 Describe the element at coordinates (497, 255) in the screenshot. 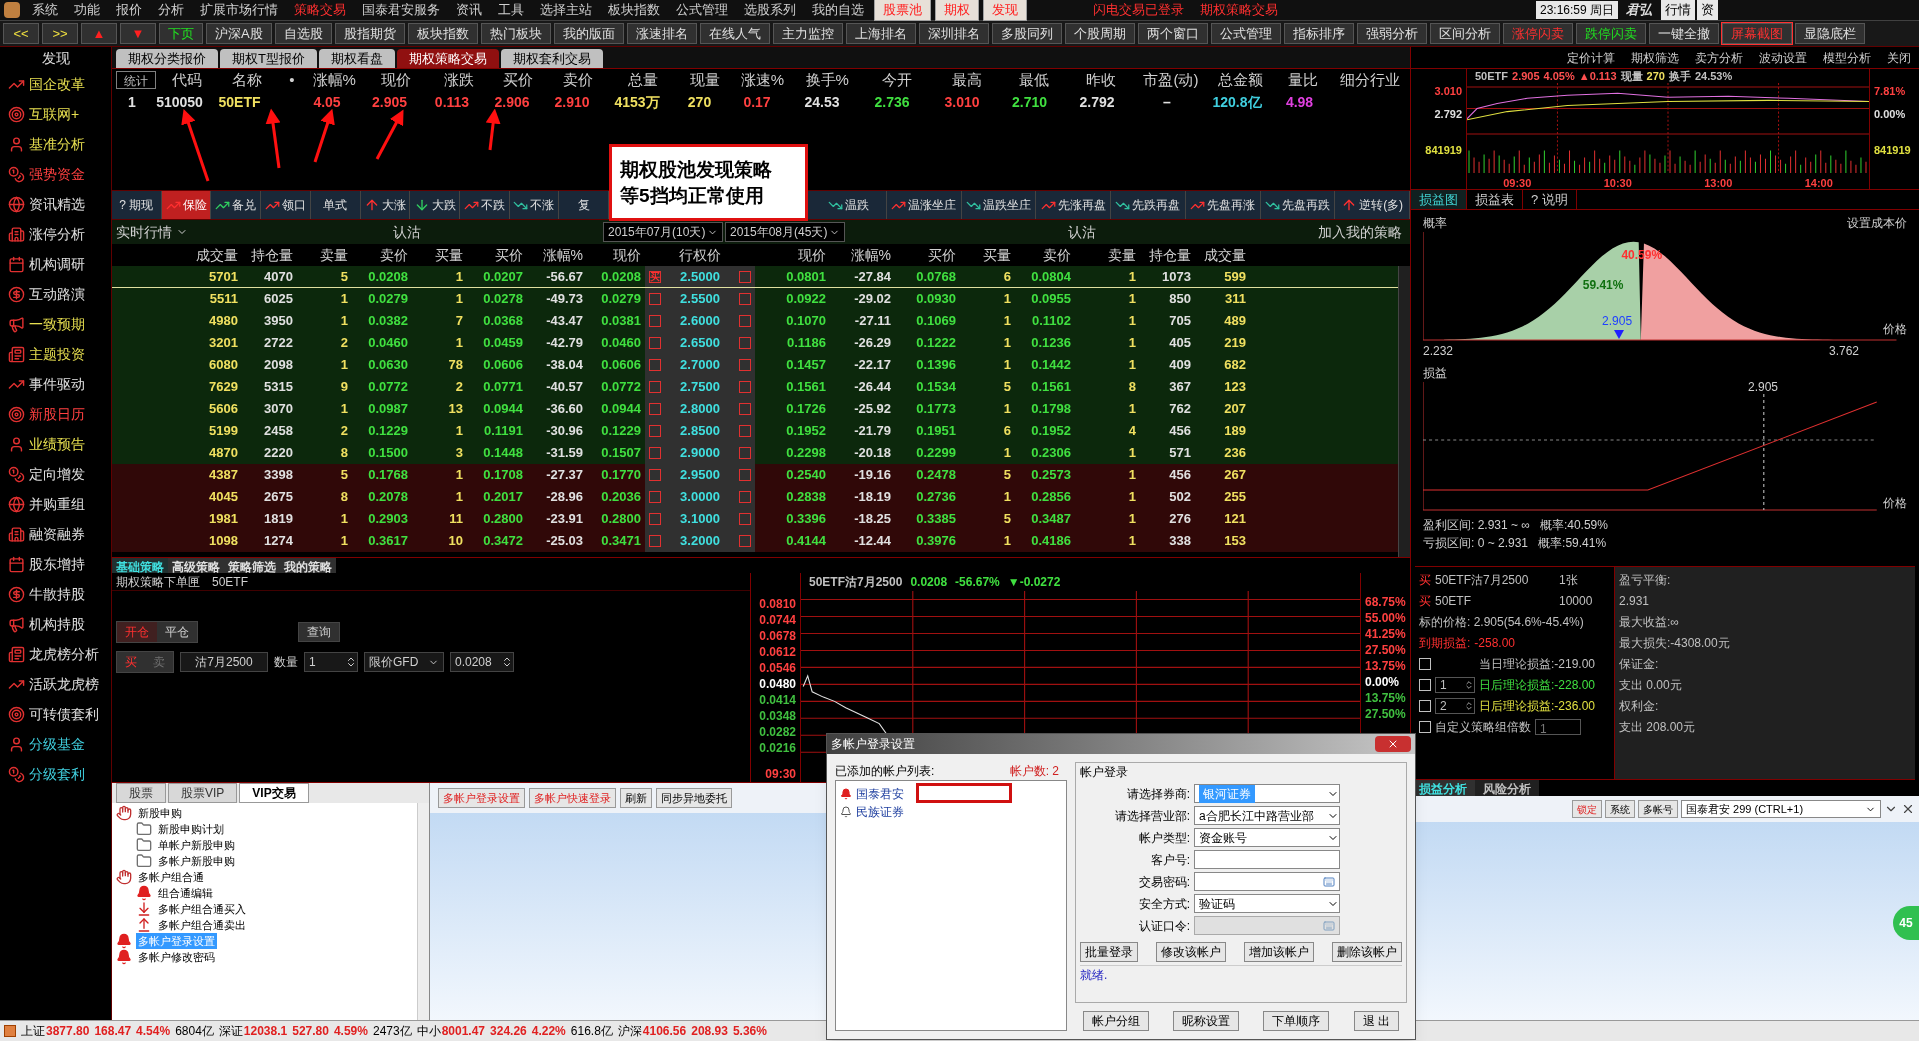

I see `column-header: 买价` at that location.